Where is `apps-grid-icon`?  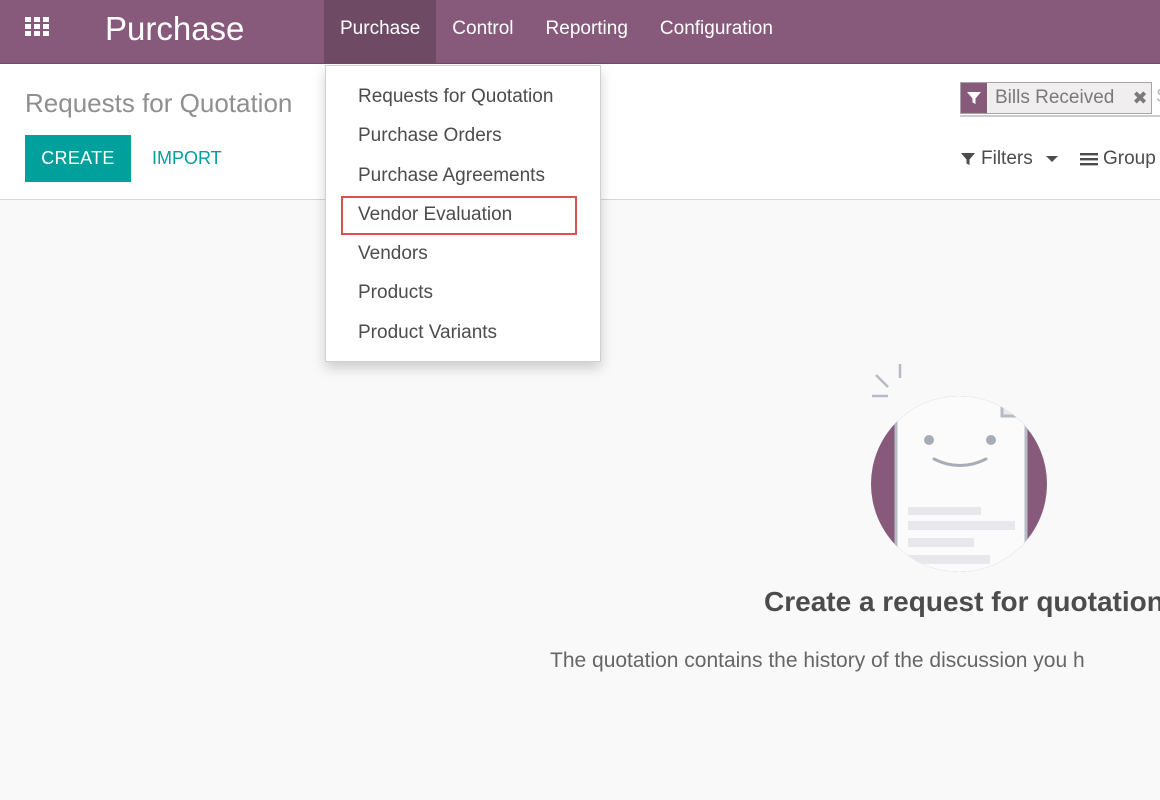 apps-grid-icon is located at coordinates (39, 28).